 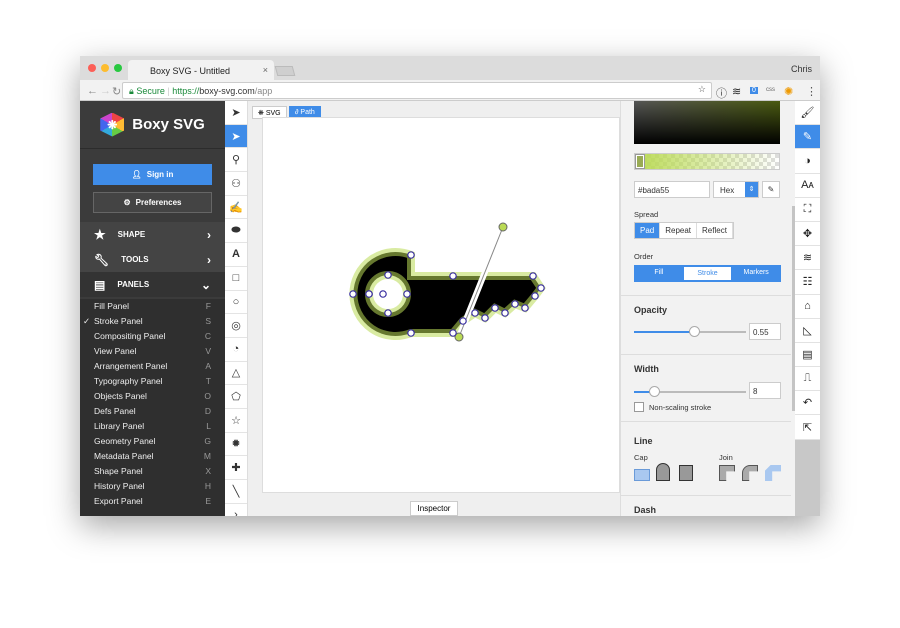 What do you see at coordinates (152, 306) in the screenshot?
I see `panel-menu-item: Fill Panel F` at bounding box center [152, 306].